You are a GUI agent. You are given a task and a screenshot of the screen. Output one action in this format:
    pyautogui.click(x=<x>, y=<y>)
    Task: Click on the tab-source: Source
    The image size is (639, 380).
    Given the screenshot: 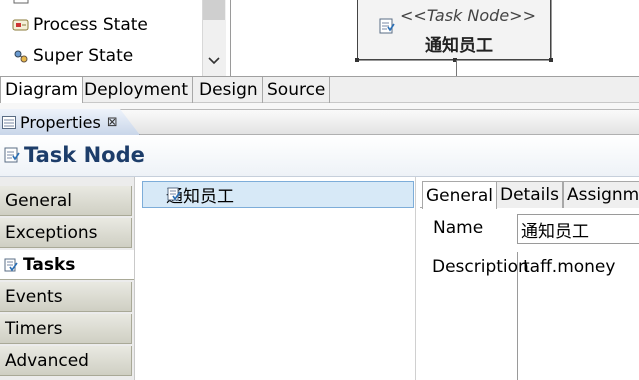 What is the action you would take?
    pyautogui.click(x=297, y=90)
    